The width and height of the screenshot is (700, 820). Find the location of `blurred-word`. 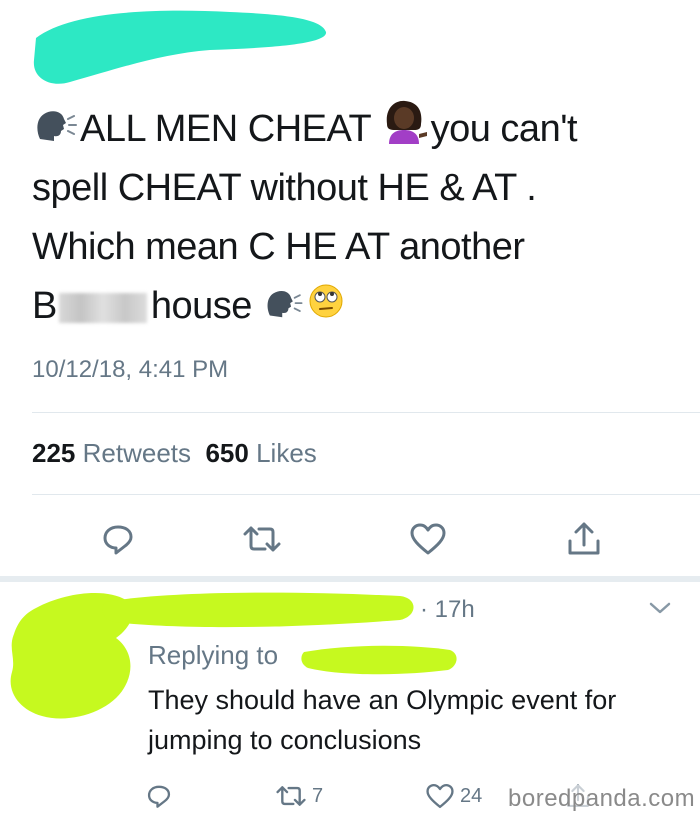

blurred-word is located at coordinates (102, 307).